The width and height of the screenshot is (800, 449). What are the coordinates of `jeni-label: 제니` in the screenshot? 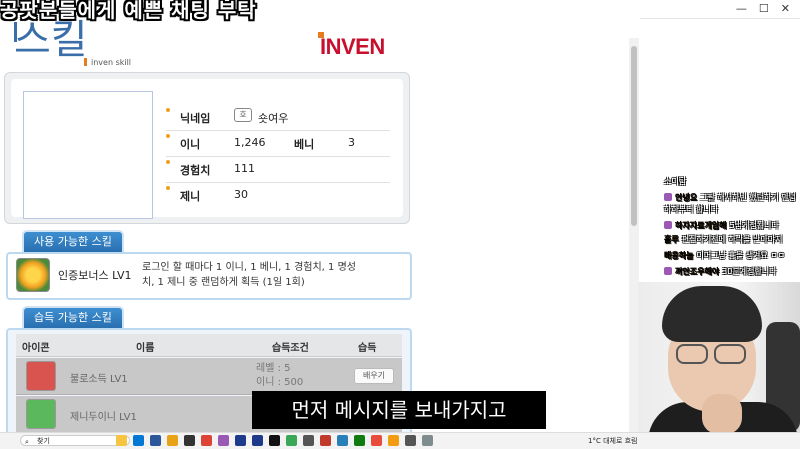 It's located at (190, 196).